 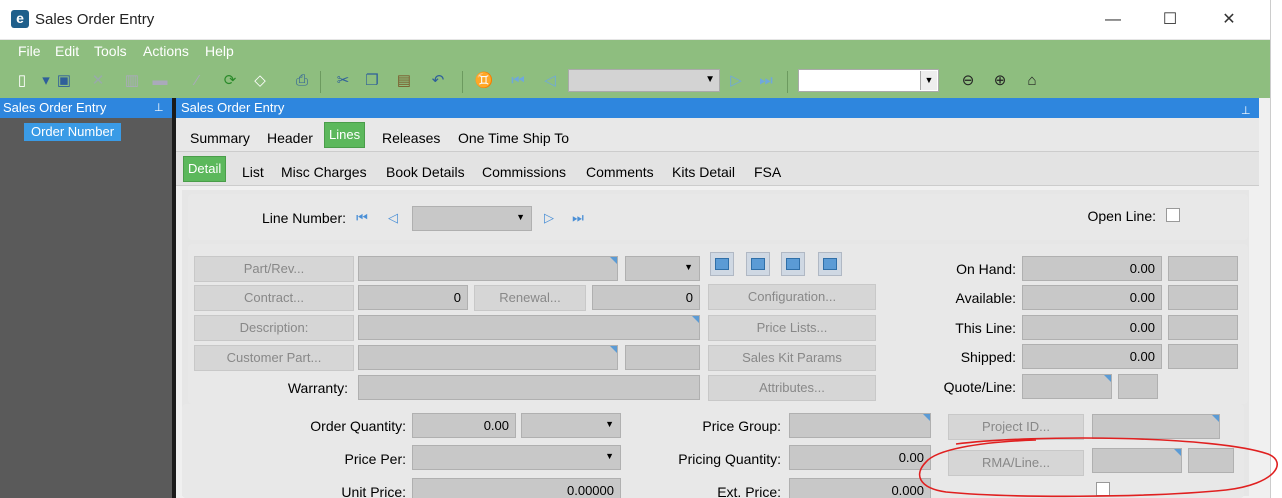 I want to click on maximize-button: ☐, so click(x=1170, y=20).